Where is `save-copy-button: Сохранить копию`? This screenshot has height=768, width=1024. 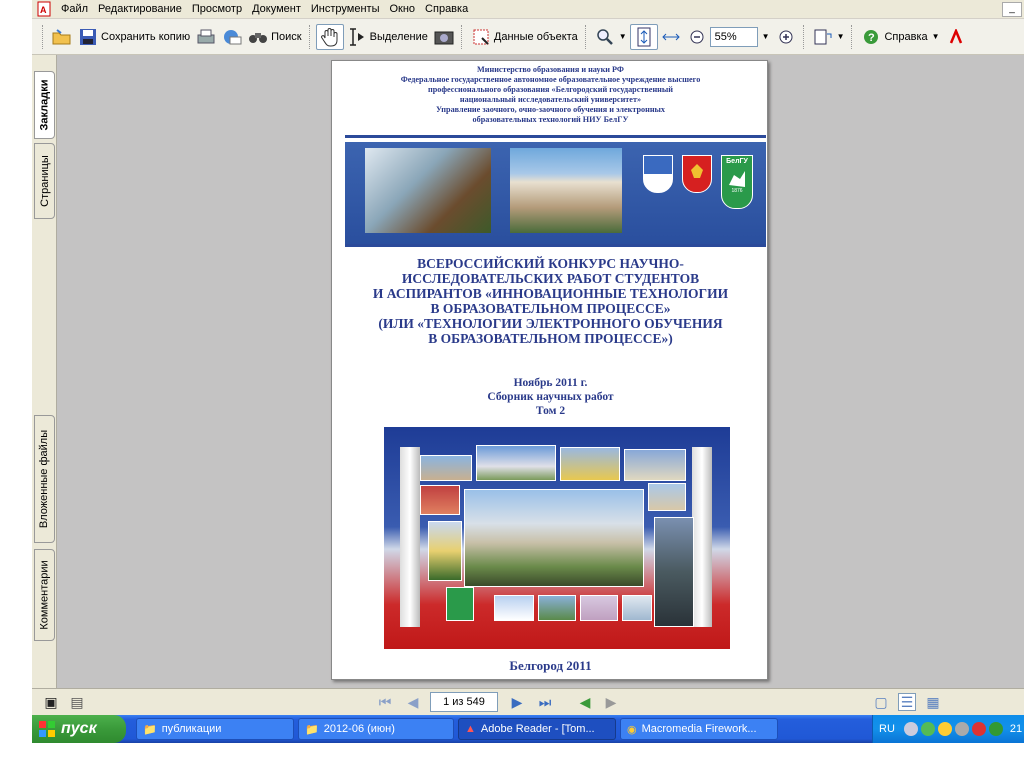
save-copy-button: Сохранить копию is located at coordinates (134, 37).